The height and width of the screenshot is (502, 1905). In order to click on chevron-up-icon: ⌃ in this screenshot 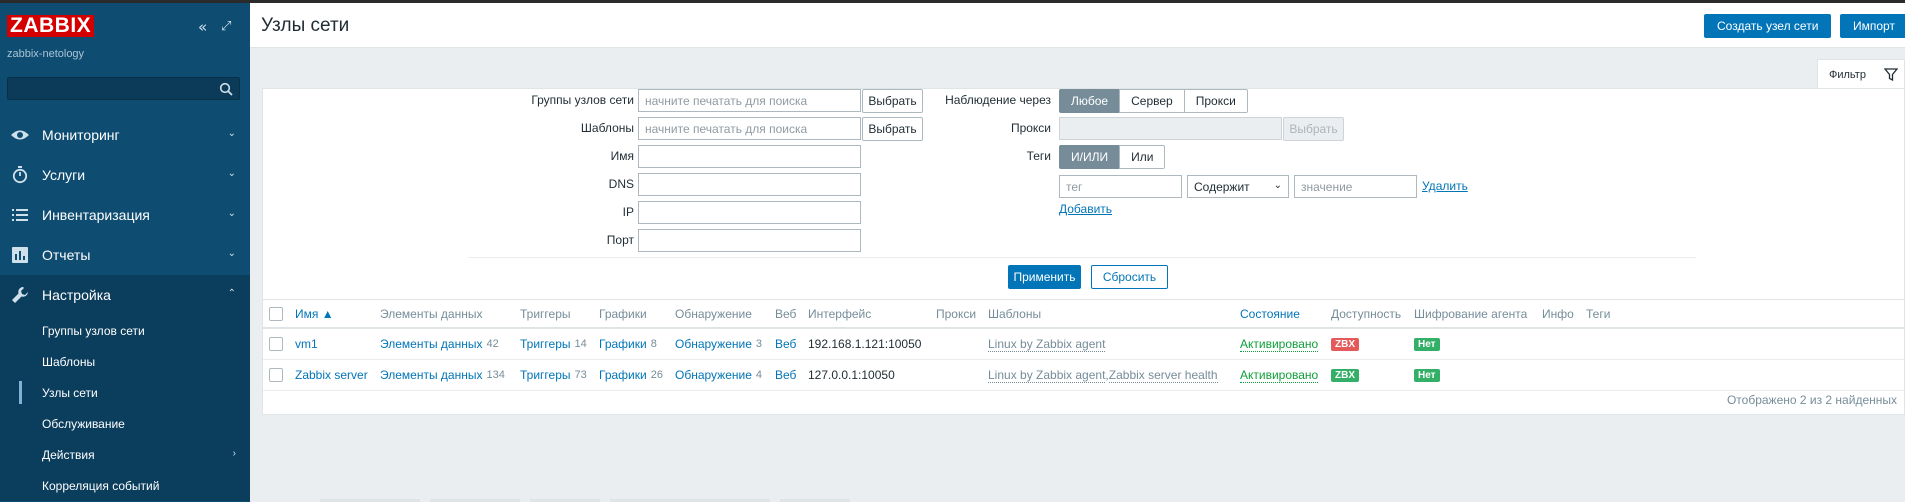, I will do `click(231, 293)`.